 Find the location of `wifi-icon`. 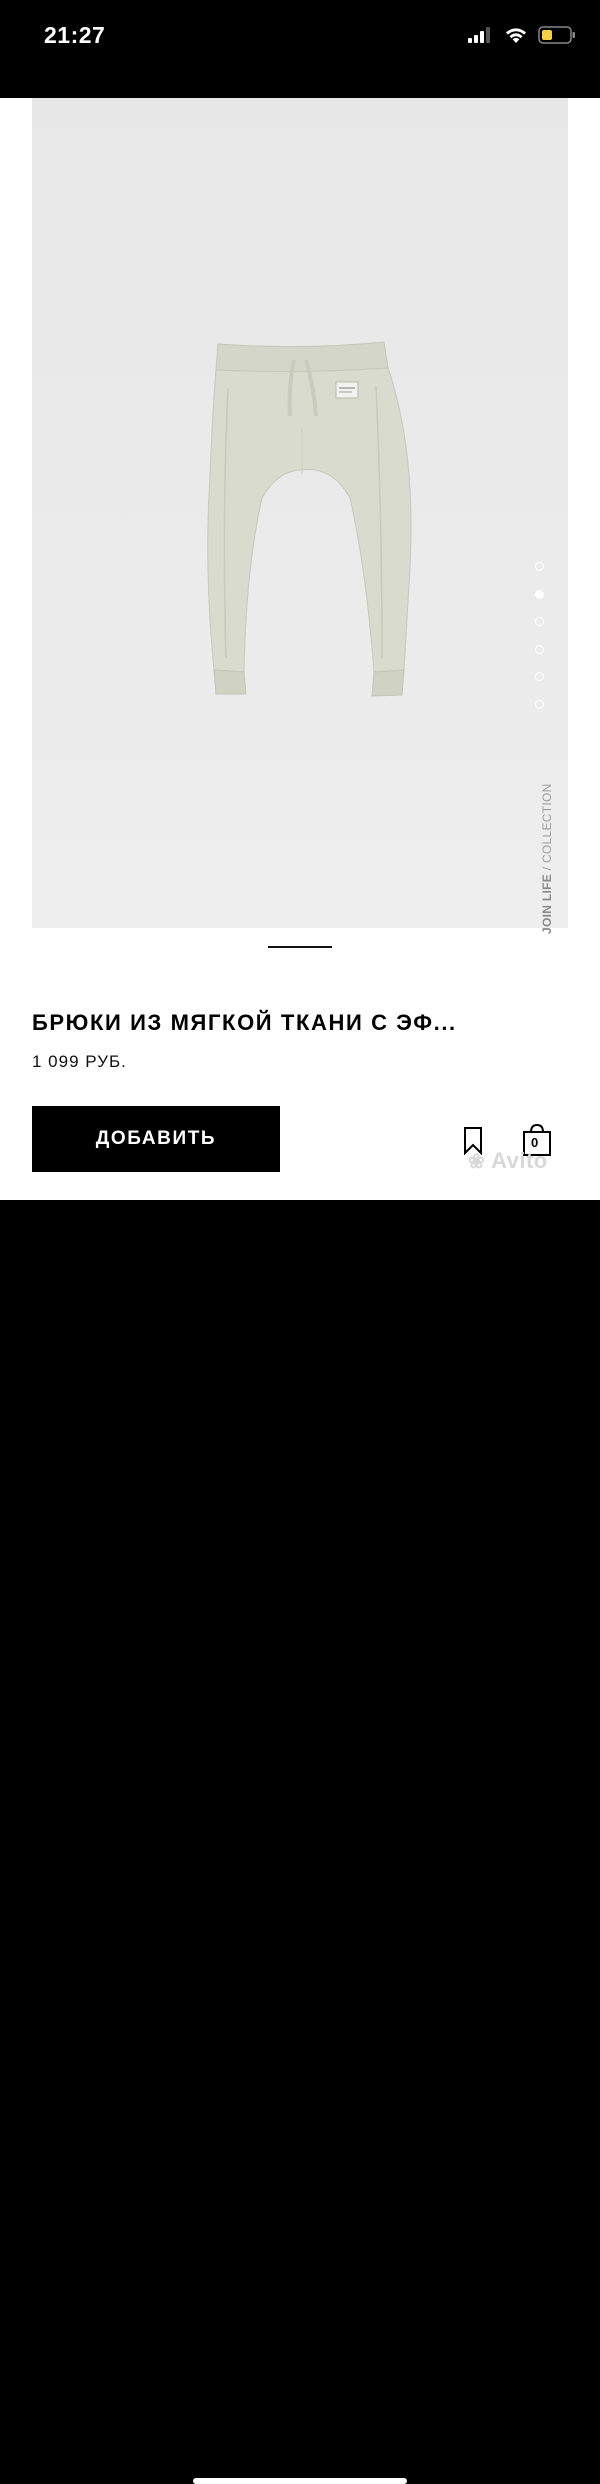

wifi-icon is located at coordinates (516, 37).